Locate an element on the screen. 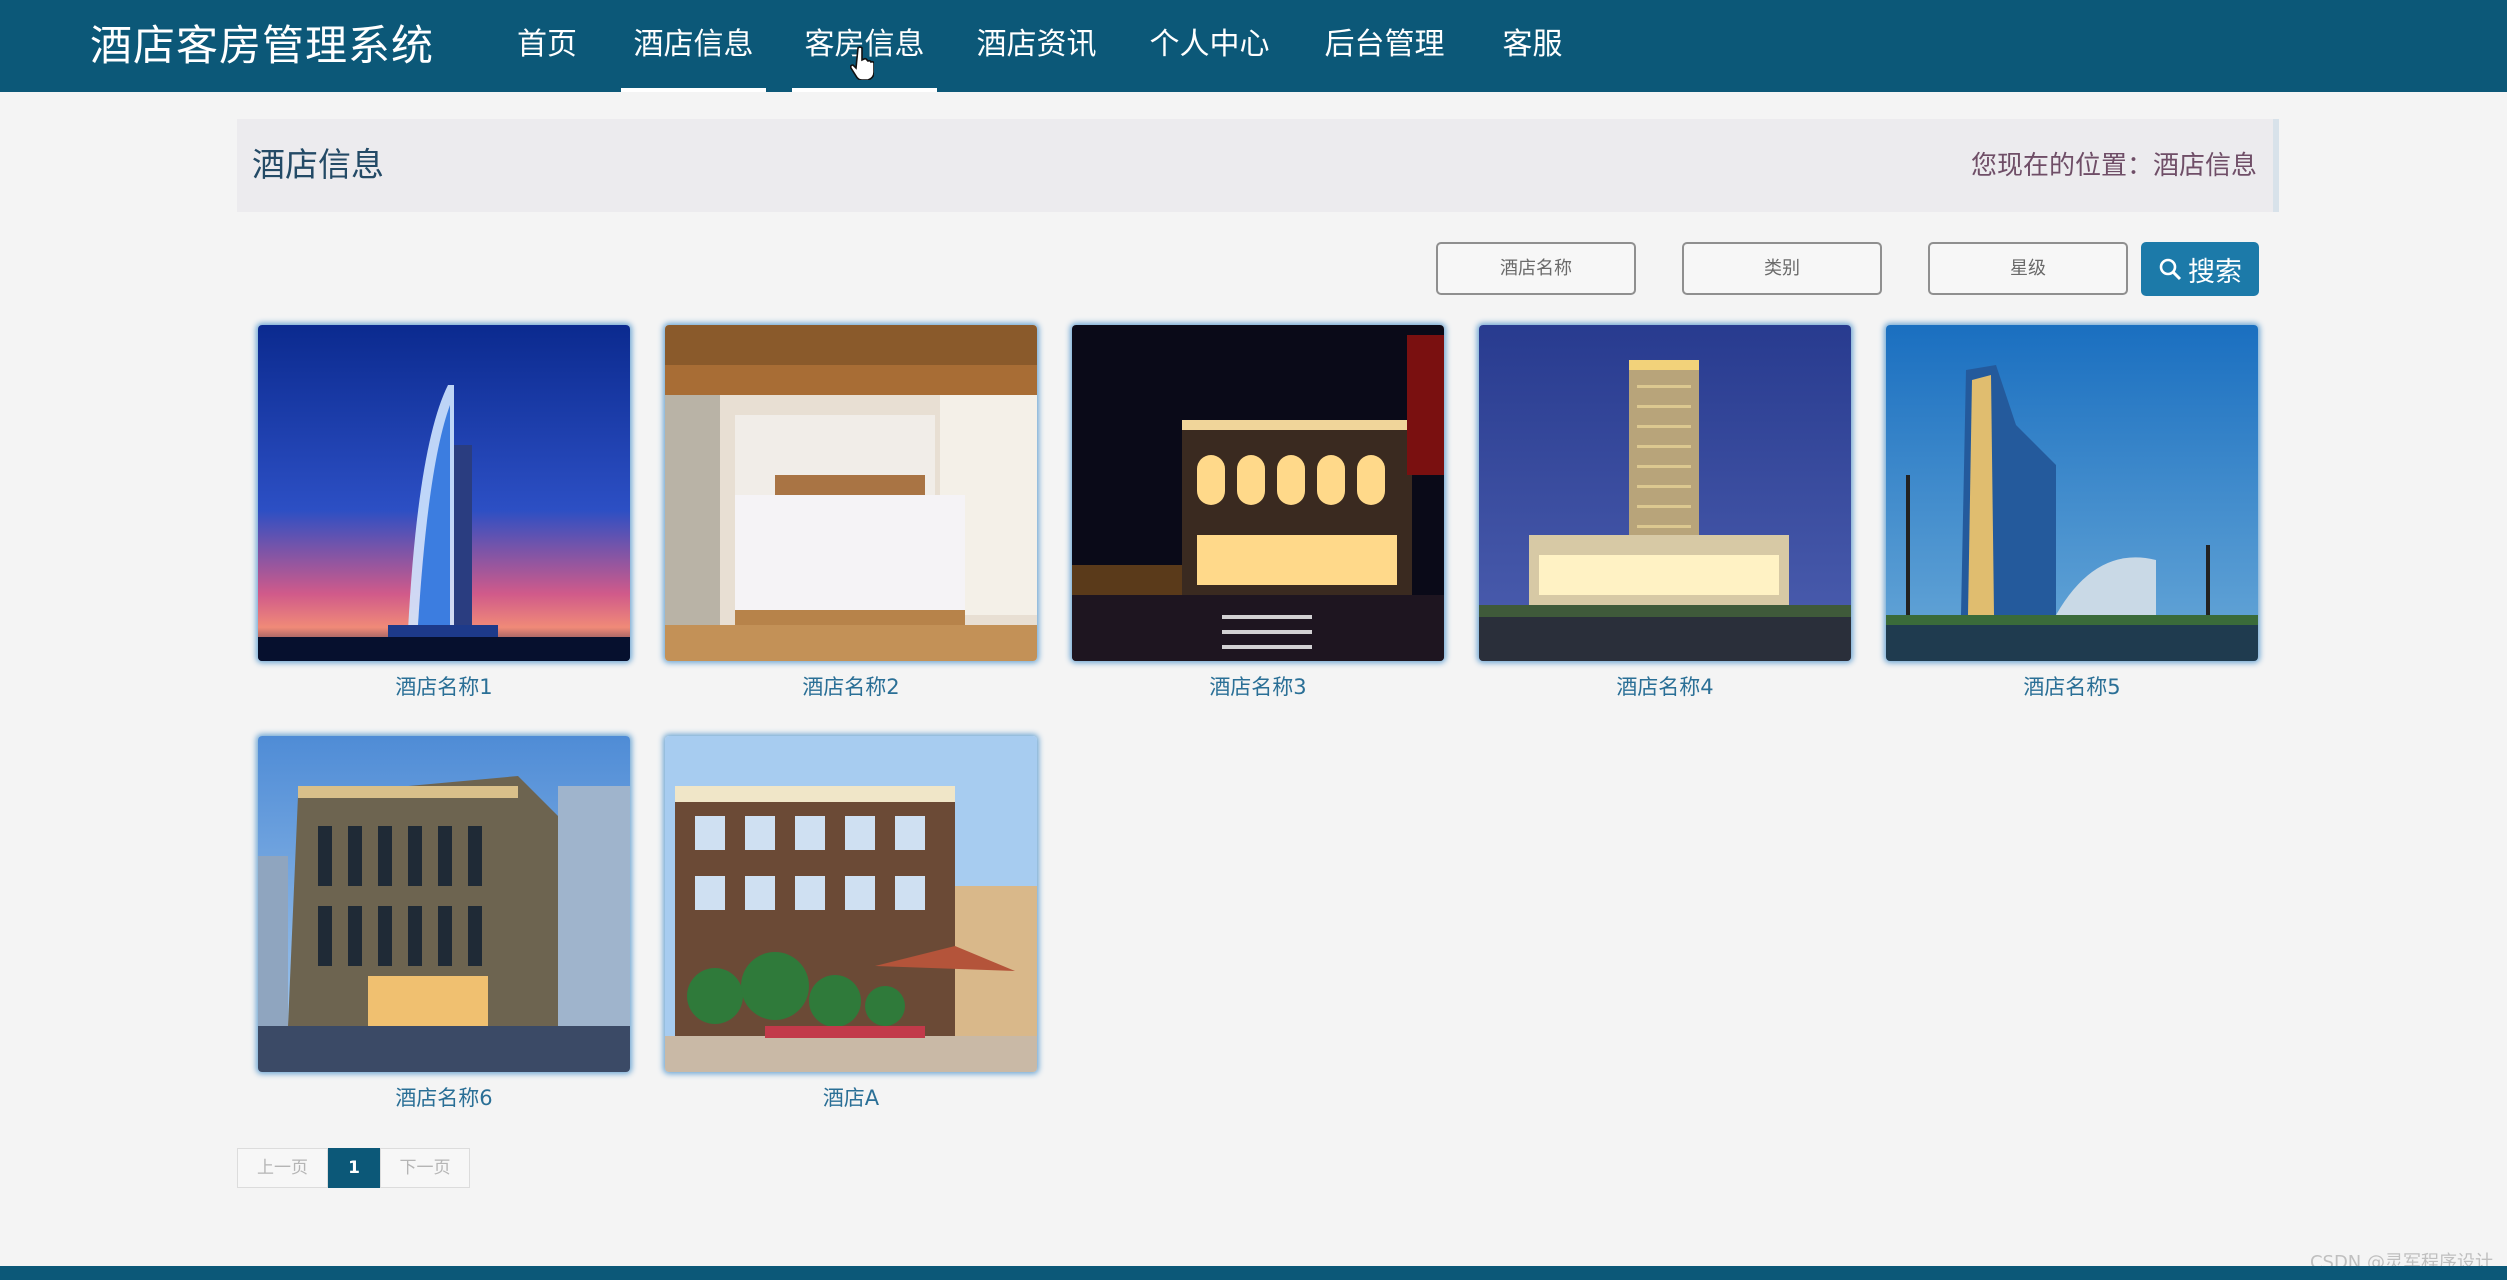 This screenshot has height=1280, width=2507. hotel-image-tower-hotel is located at coordinates (1665, 493).